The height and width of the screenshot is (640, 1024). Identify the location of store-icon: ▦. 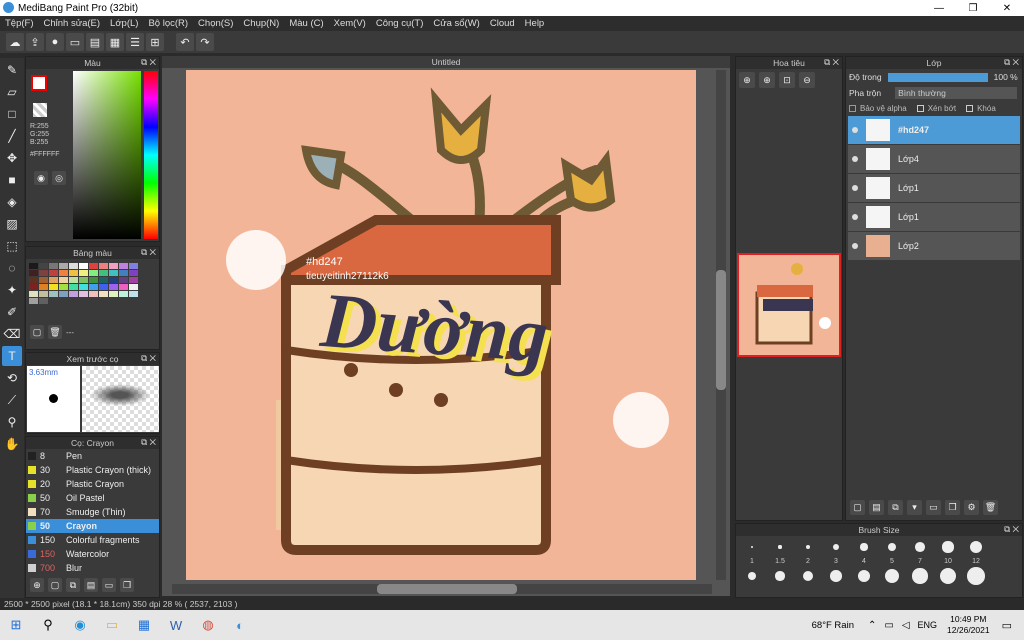
(144, 625).